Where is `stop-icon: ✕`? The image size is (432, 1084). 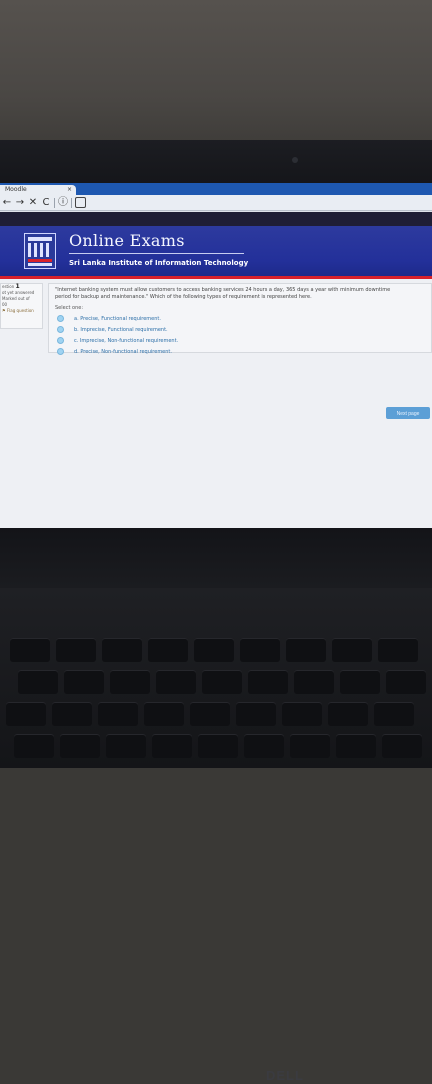
stop-icon: ✕ is located at coordinates (33, 203).